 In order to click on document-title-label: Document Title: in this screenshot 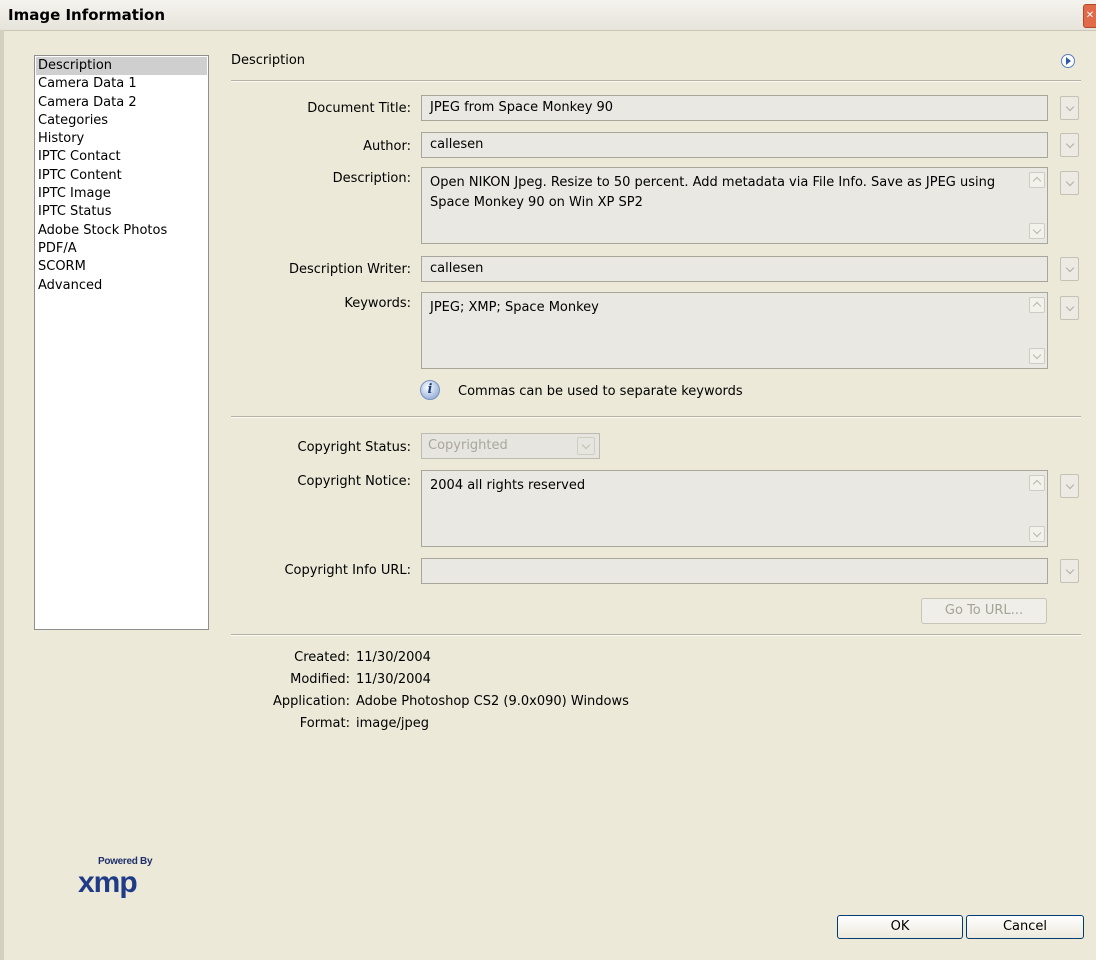, I will do `click(359, 108)`.